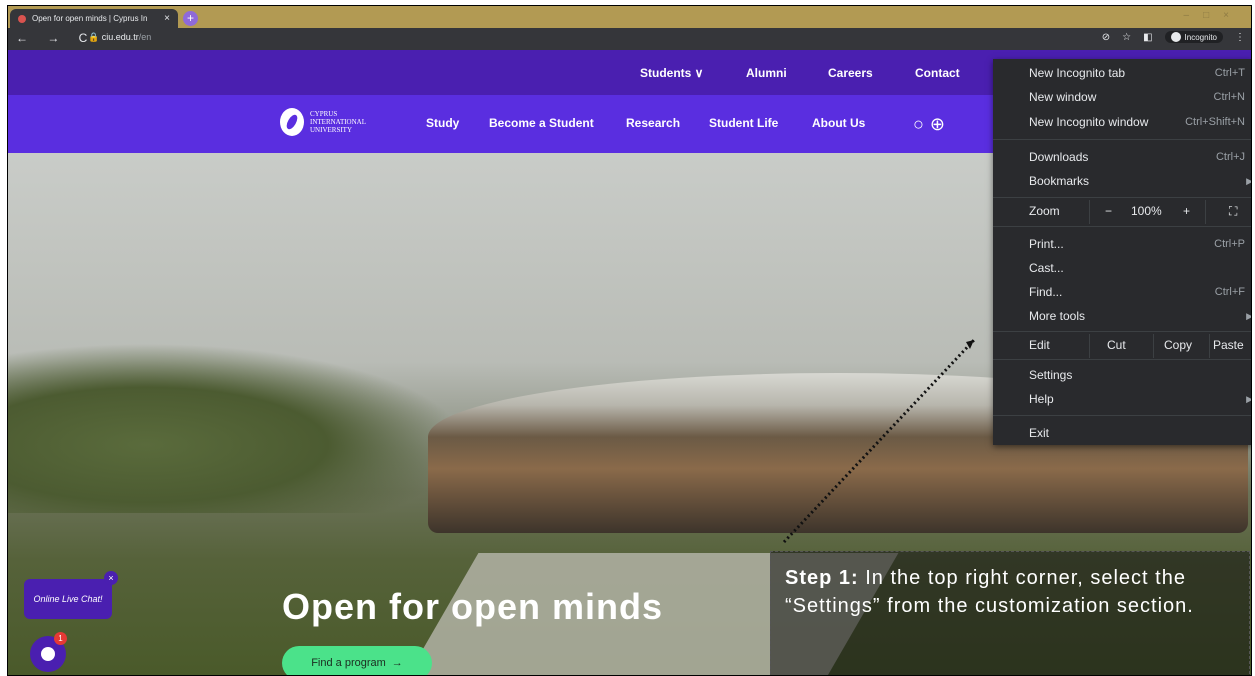 Image resolution: width=1255 pixels, height=676 pixels. I want to click on step-label: Step 1:, so click(822, 578).